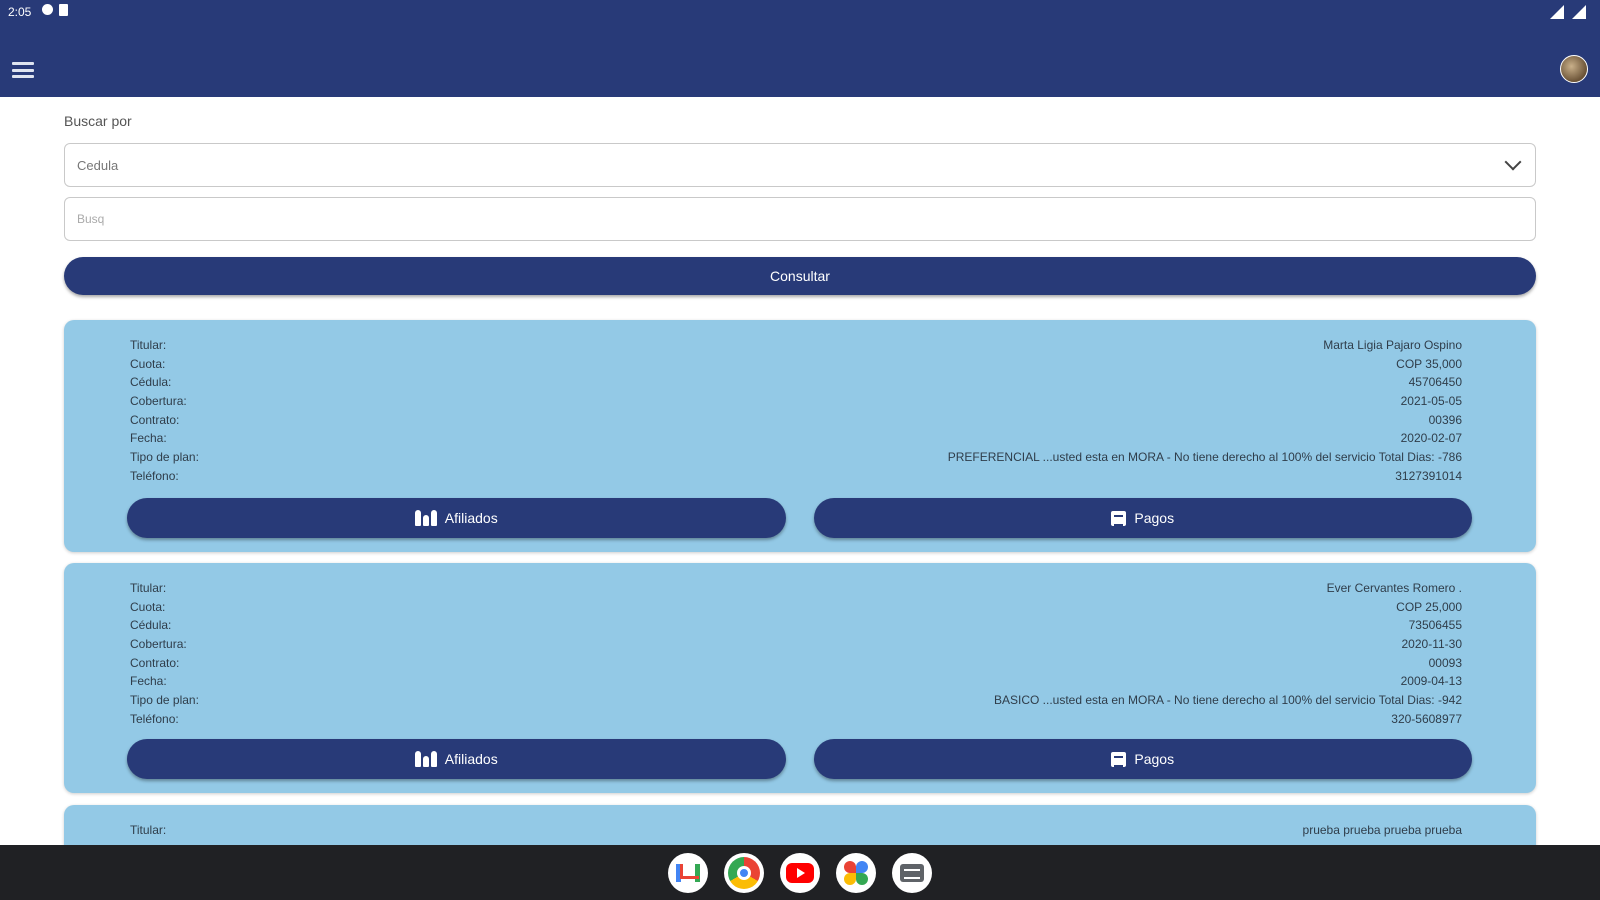 This screenshot has width=1600, height=900. What do you see at coordinates (1513, 162) in the screenshot?
I see `chevron-down-icon` at bounding box center [1513, 162].